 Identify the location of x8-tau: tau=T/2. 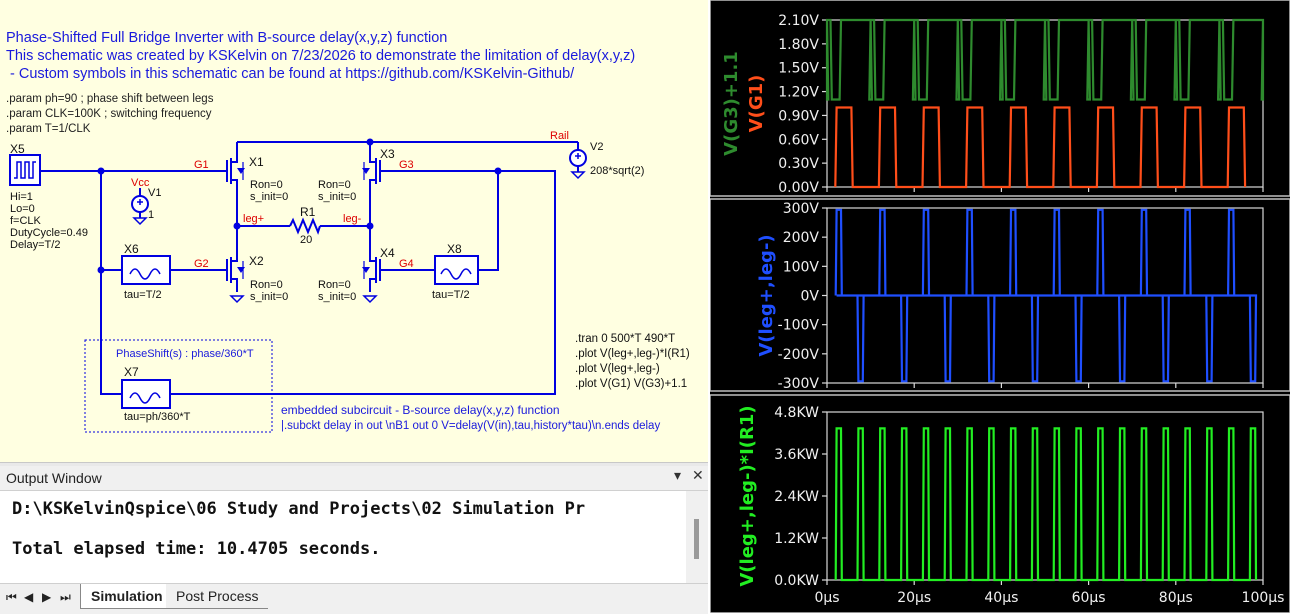
(451, 295).